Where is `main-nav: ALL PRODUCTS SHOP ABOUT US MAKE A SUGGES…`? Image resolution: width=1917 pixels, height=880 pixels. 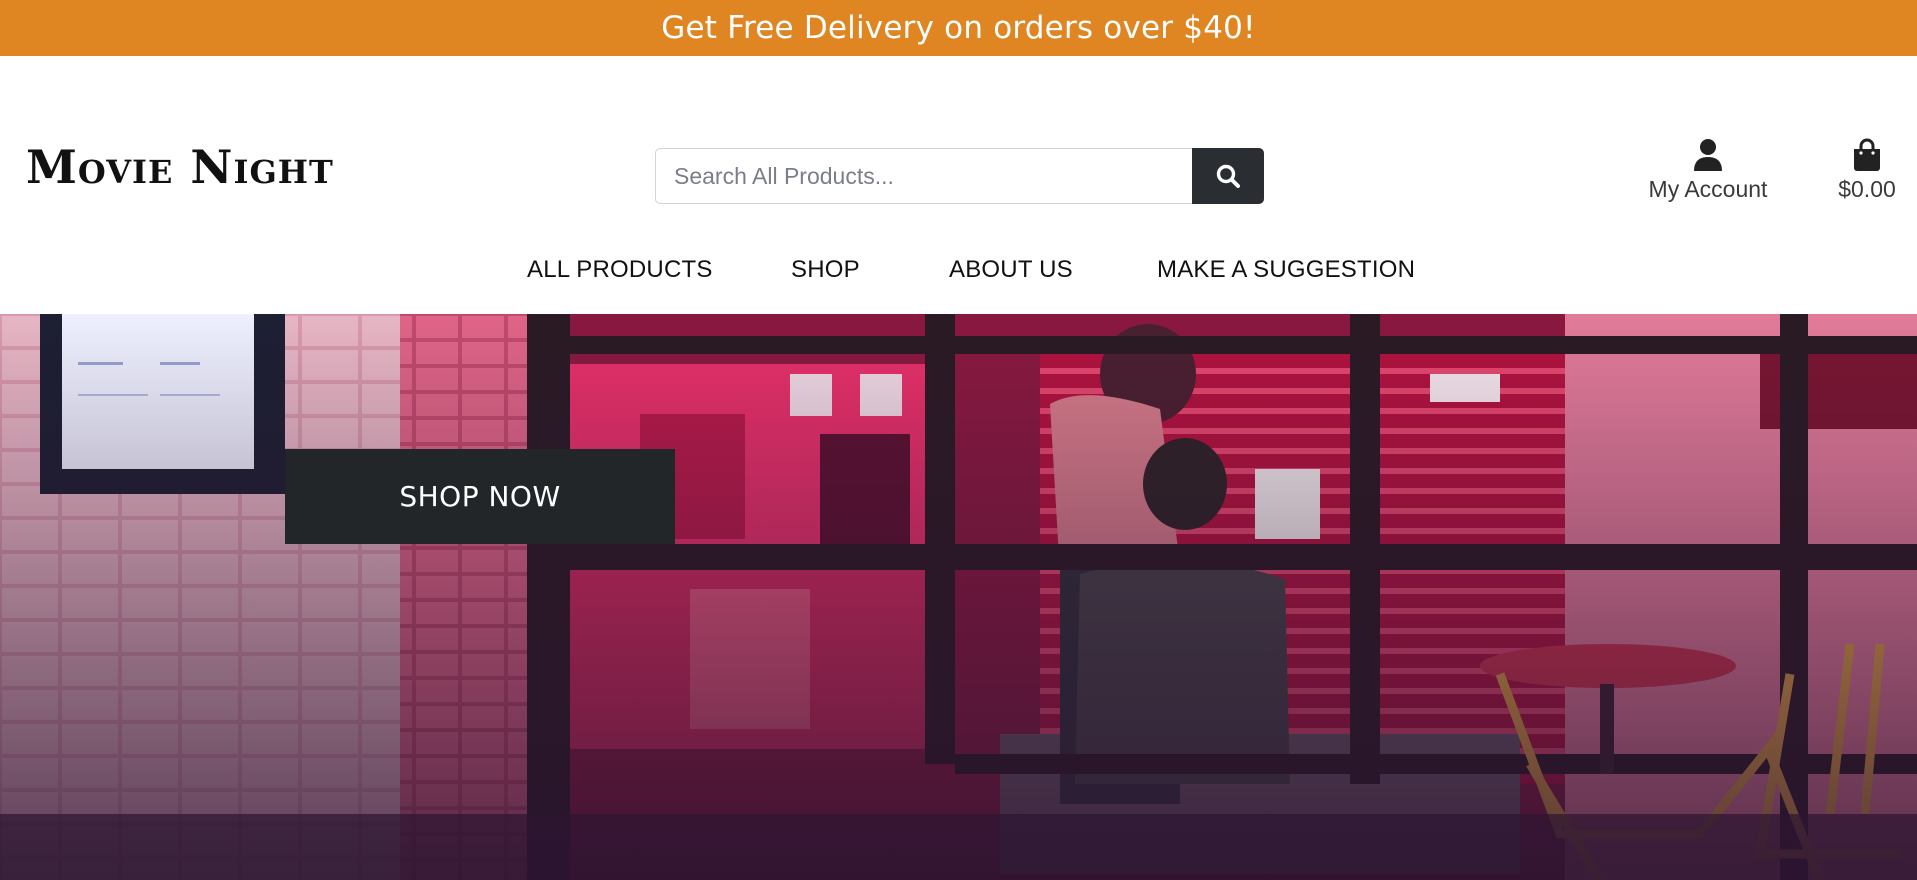 main-nav: ALL PRODUCTS SHOP ABOUT US MAKE A SUGGES… is located at coordinates (958, 273).